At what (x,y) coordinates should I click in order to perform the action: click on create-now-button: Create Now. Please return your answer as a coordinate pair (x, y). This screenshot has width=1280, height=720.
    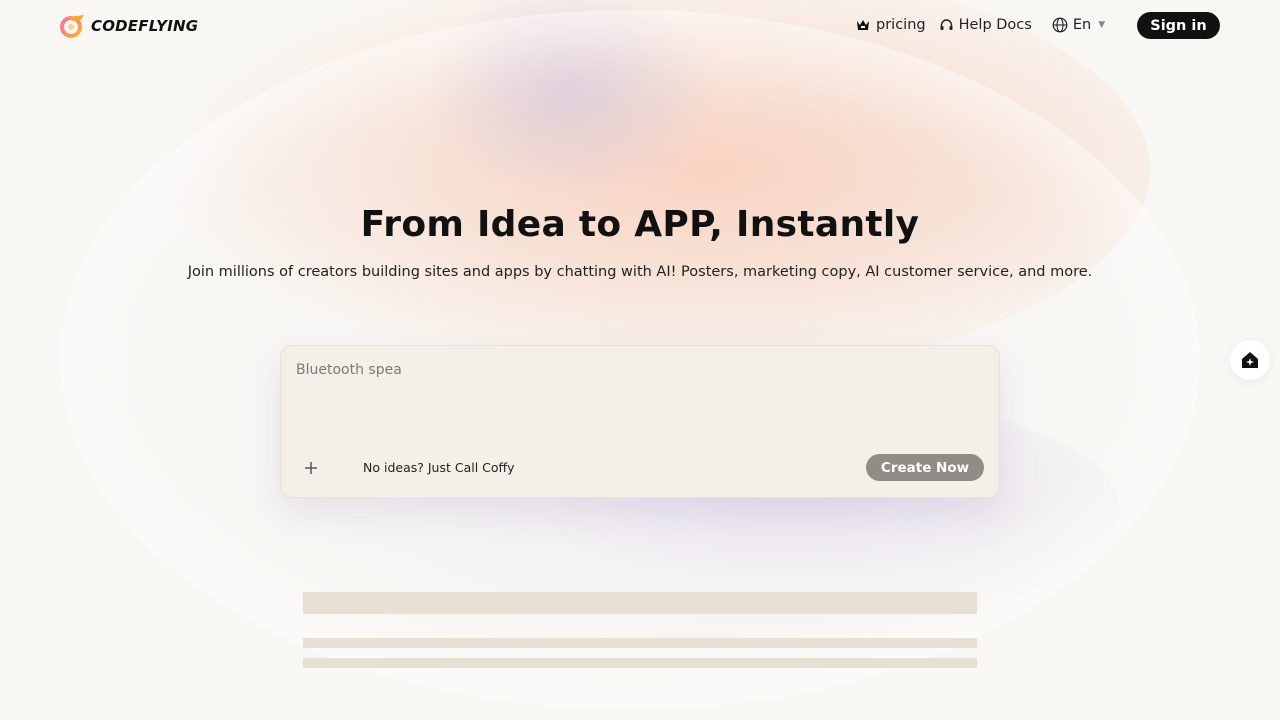
    Looking at the image, I should click on (925, 467).